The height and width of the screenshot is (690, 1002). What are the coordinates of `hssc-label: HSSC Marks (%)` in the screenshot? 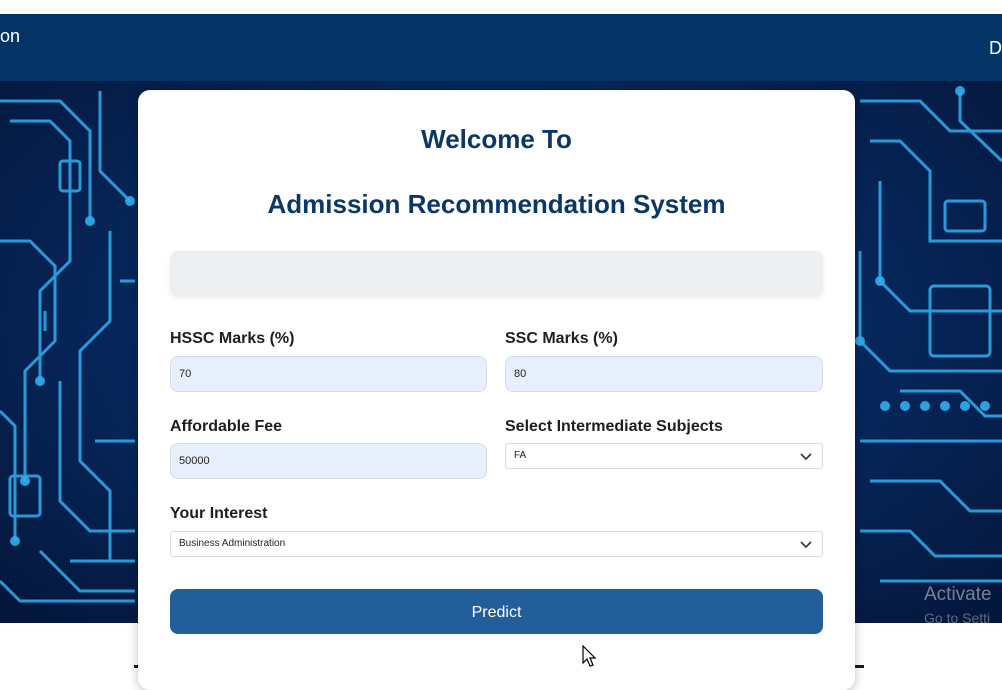 It's located at (232, 338).